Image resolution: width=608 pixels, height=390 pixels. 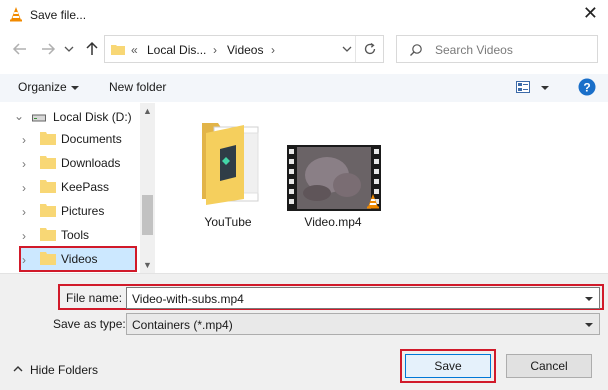 What do you see at coordinates (39, 118) in the screenshot?
I see `drive-icon` at bounding box center [39, 118].